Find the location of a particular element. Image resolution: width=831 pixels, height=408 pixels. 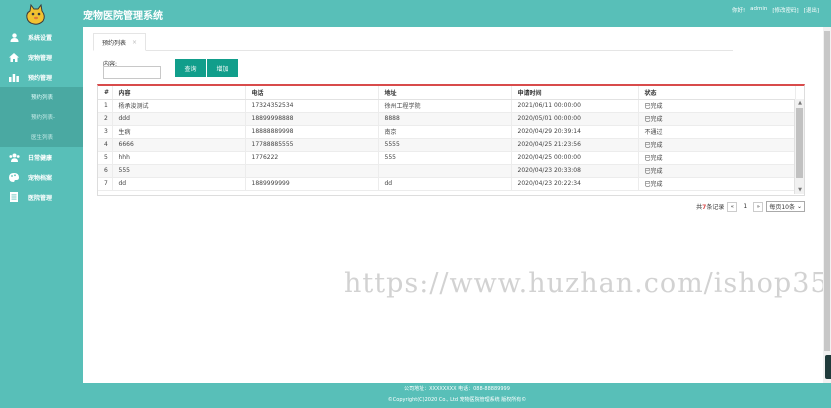

palette-icon is located at coordinates (14, 177).